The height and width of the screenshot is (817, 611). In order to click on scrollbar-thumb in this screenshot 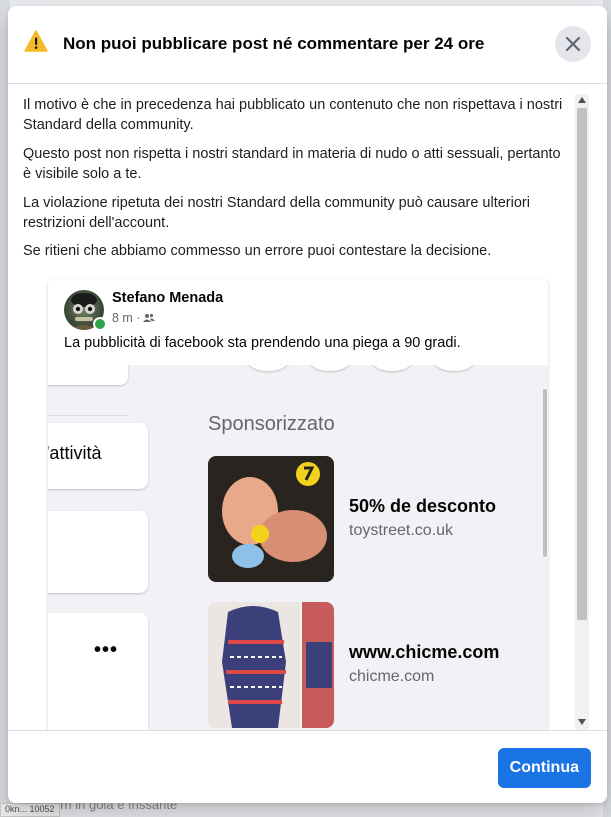, I will do `click(582, 364)`.